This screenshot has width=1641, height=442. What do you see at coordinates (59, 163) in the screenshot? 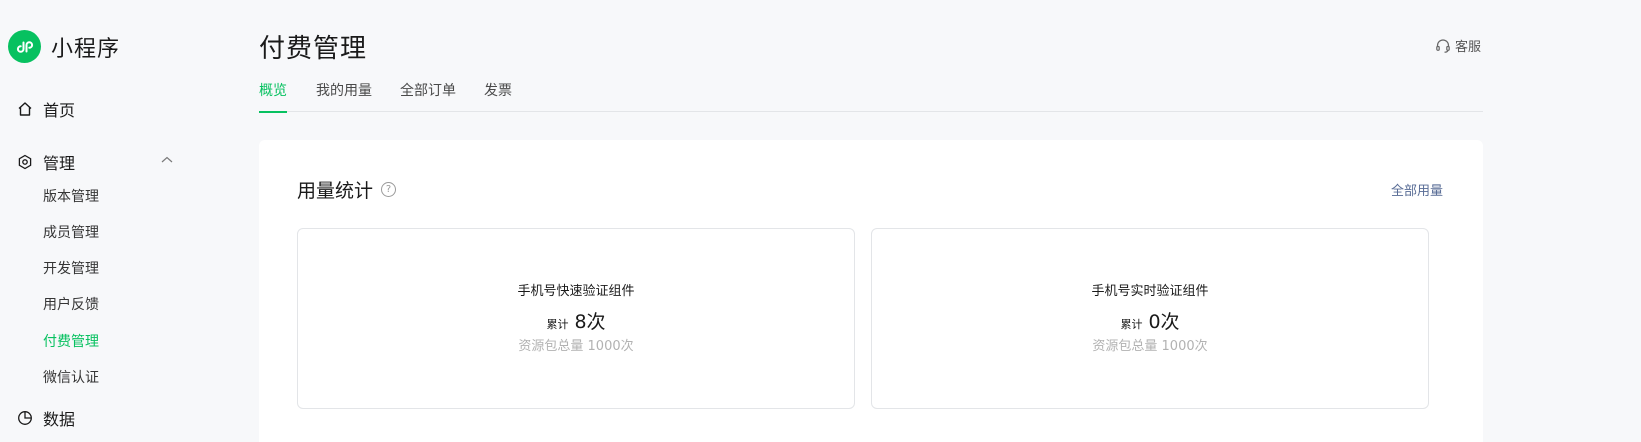
I see `sidebar-item-manage-label: 管理` at bounding box center [59, 163].